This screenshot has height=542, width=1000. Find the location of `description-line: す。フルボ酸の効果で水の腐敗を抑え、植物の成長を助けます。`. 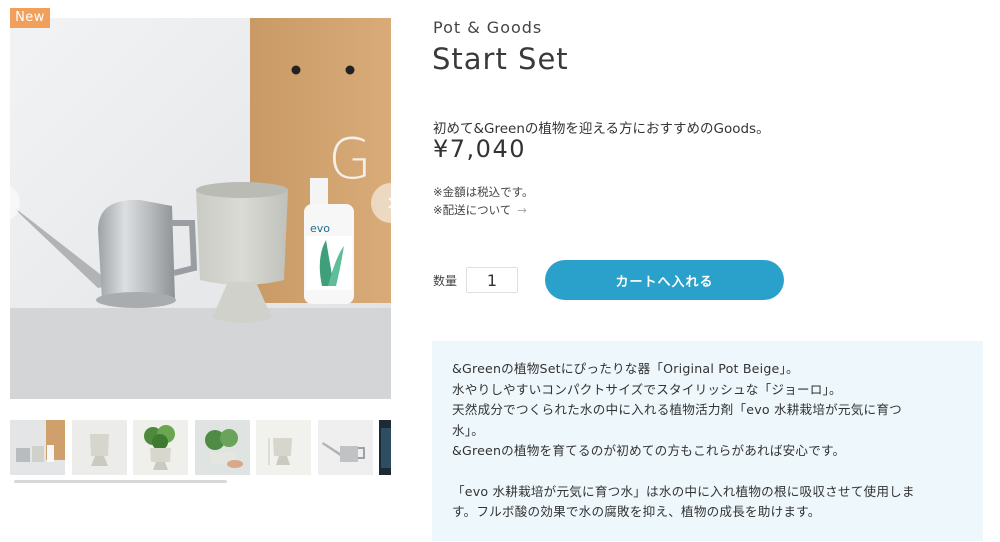

description-line: す。フルボ酸の効果で水の腐敗を抑え、植物の成長を助けます。 is located at coordinates (636, 511).